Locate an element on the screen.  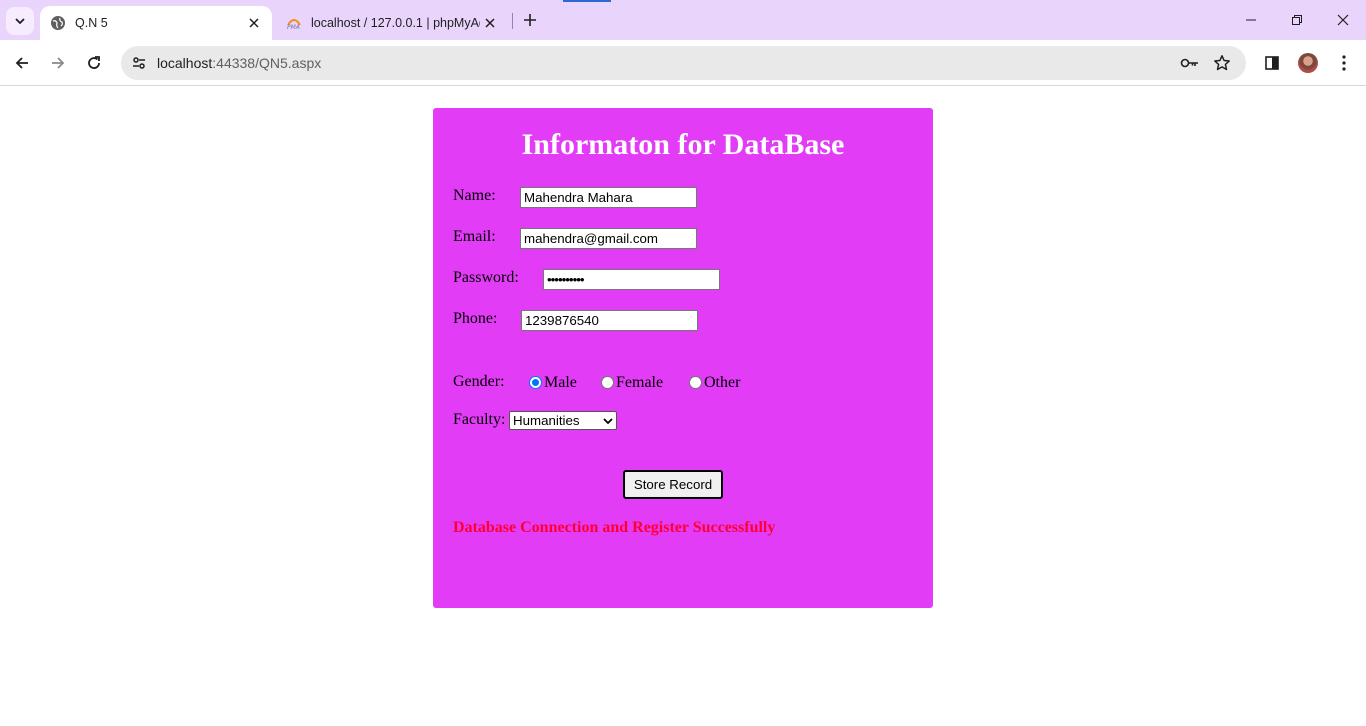
avatar is located at coordinates (1308, 63).